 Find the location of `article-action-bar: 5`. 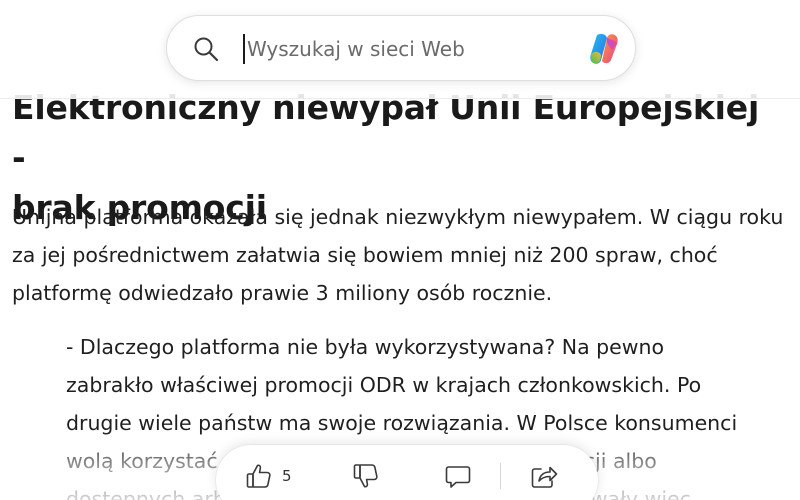

article-action-bar: 5 is located at coordinates (407, 472).